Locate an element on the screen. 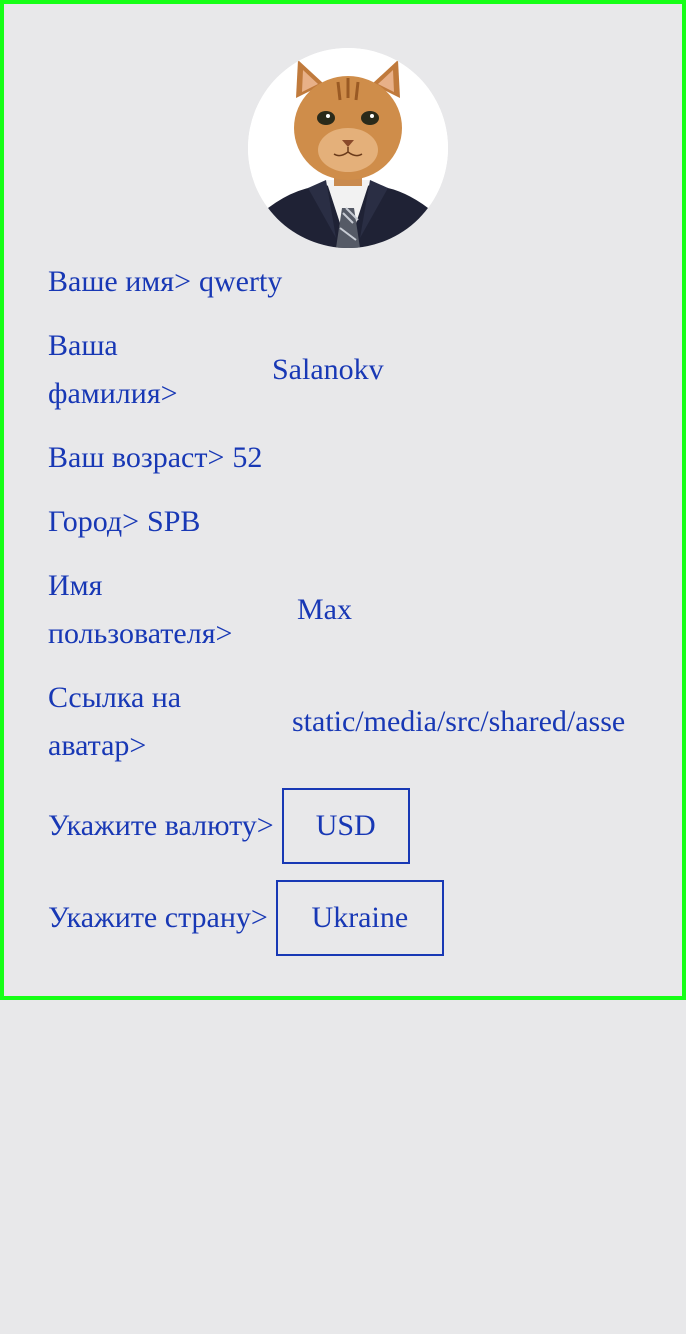 The image size is (686, 1334). avatar is located at coordinates (348, 148).